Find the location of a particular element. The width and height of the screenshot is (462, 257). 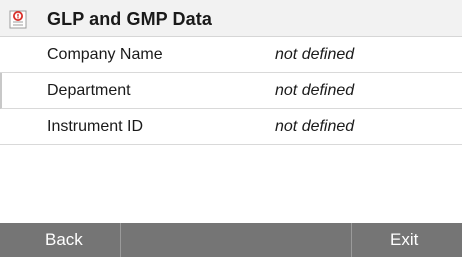

softkey-bar: Back Exit is located at coordinates (231, 240).